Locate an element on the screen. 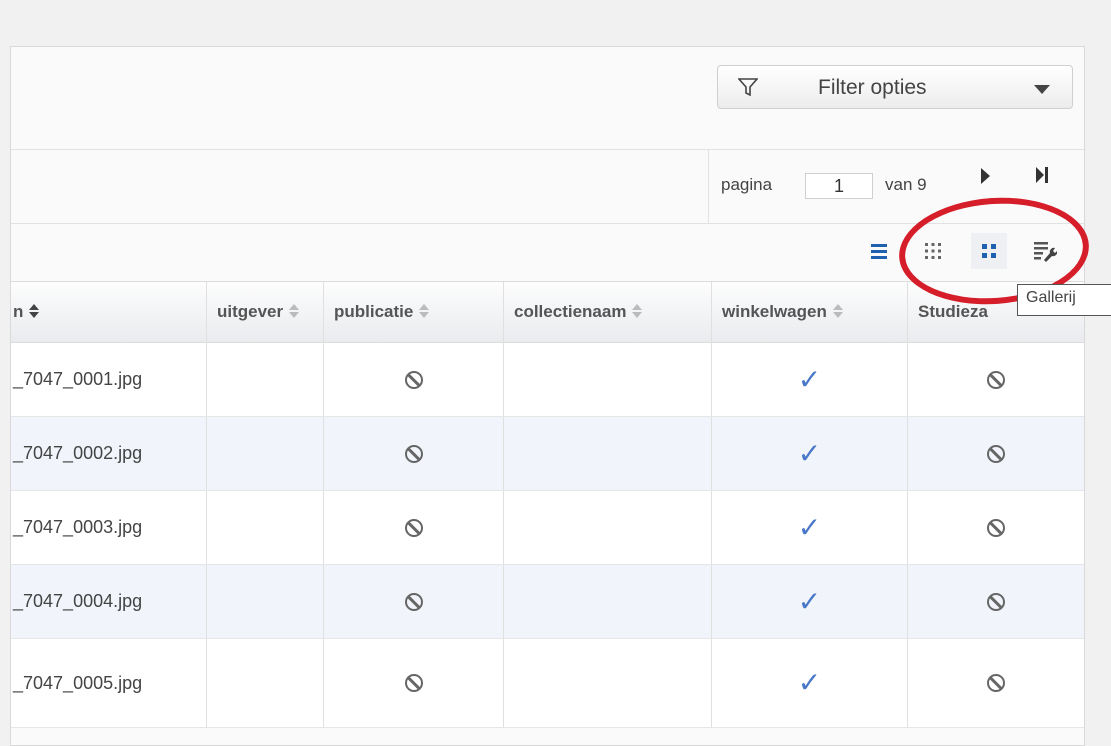 This screenshot has height=746, width=1111. column-header-bestandsnaam: n is located at coordinates (109, 312).